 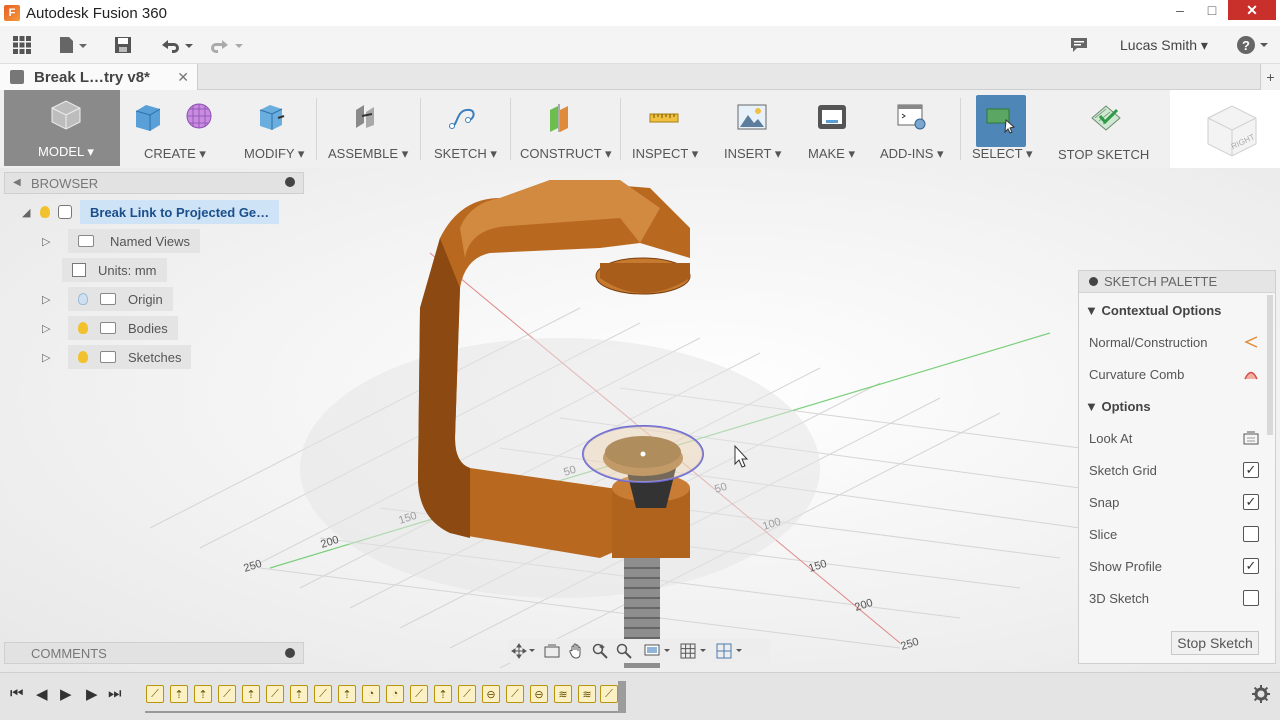 What do you see at coordinates (1164, 45) in the screenshot?
I see `user-menu: Lucas Smith ▾` at bounding box center [1164, 45].